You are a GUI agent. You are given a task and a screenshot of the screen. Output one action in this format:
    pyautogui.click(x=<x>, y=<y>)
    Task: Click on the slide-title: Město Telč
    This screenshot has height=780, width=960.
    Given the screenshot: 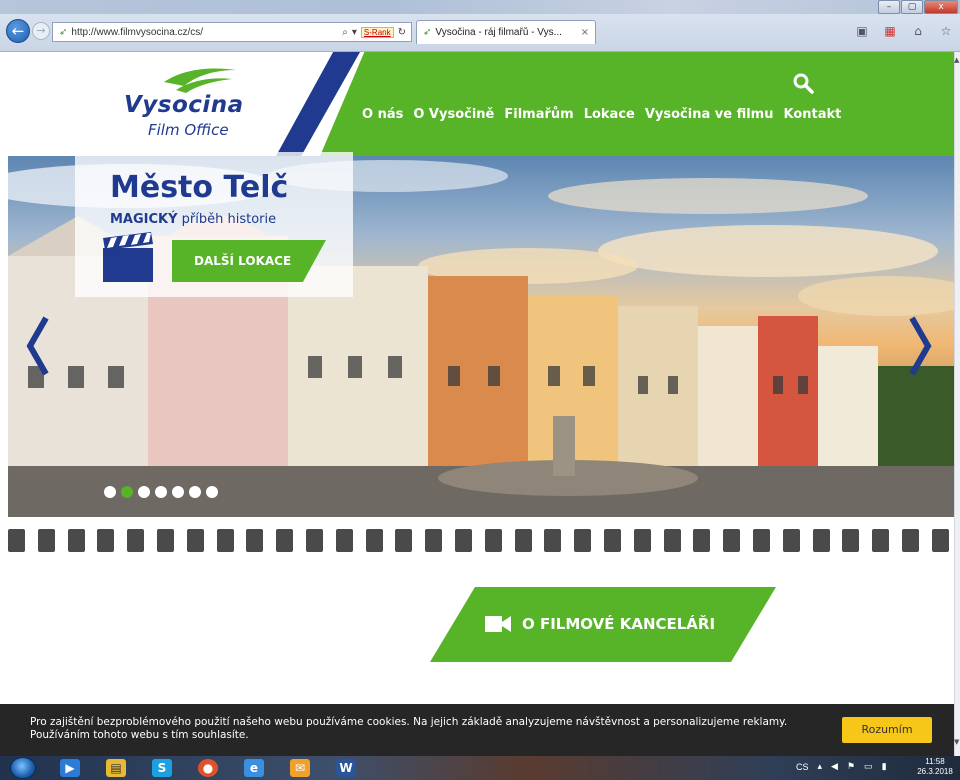 What is the action you would take?
    pyautogui.click(x=199, y=187)
    